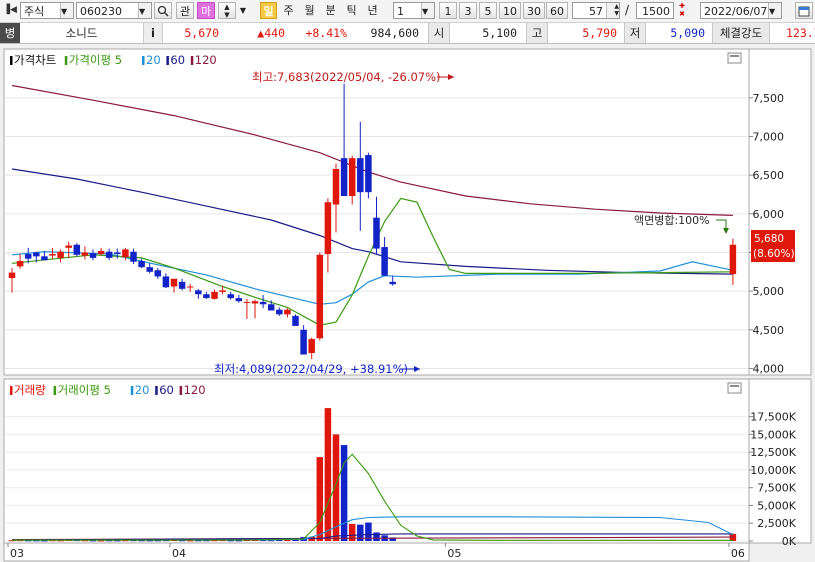 The height and width of the screenshot is (562, 815). What do you see at coordinates (311, 369) in the screenshot?
I see `low-annotation: 최저:4,089(2022/04/29, +38.91%)` at bounding box center [311, 369].